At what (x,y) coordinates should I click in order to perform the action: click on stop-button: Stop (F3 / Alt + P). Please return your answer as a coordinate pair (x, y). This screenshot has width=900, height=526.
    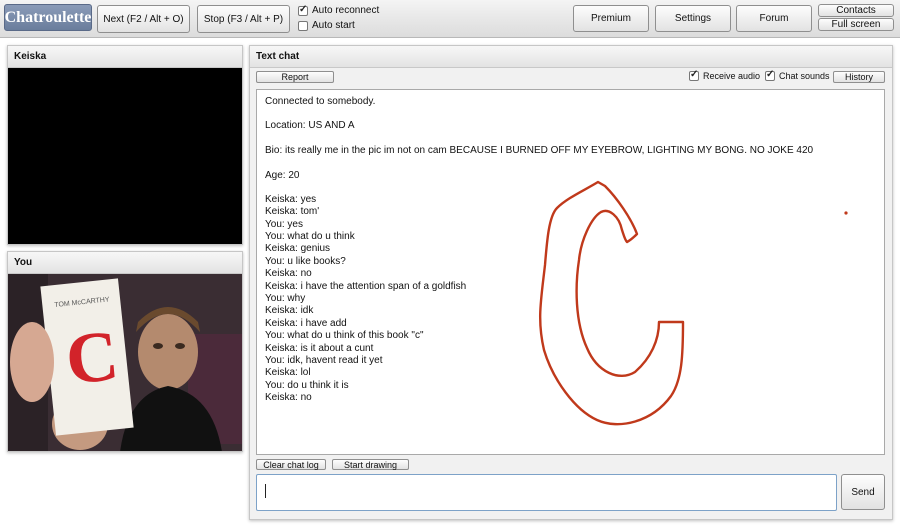
    Looking at the image, I should click on (243, 19).